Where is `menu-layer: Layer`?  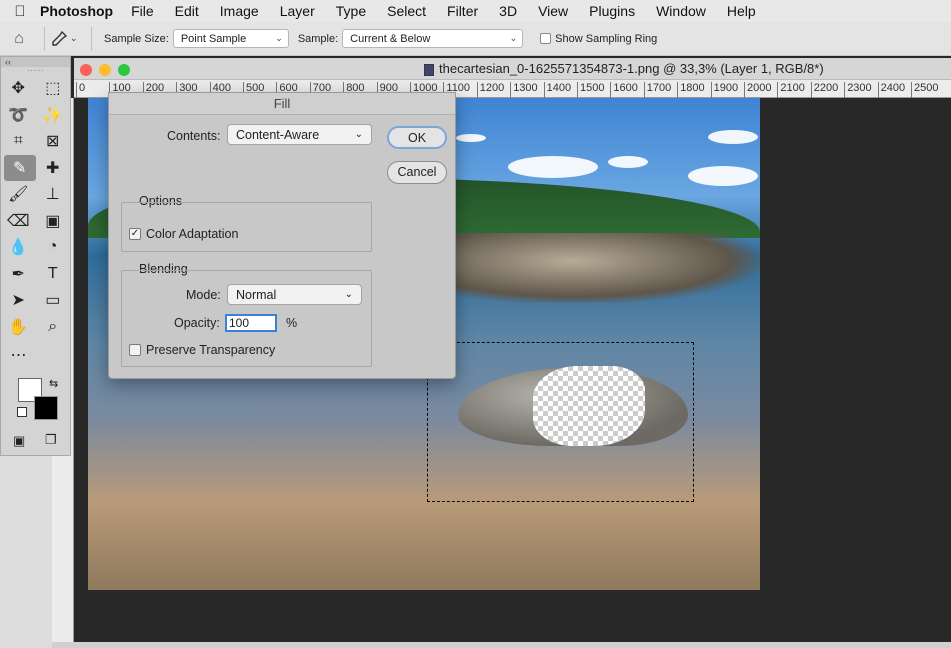
menu-layer: Layer is located at coordinates (297, 11).